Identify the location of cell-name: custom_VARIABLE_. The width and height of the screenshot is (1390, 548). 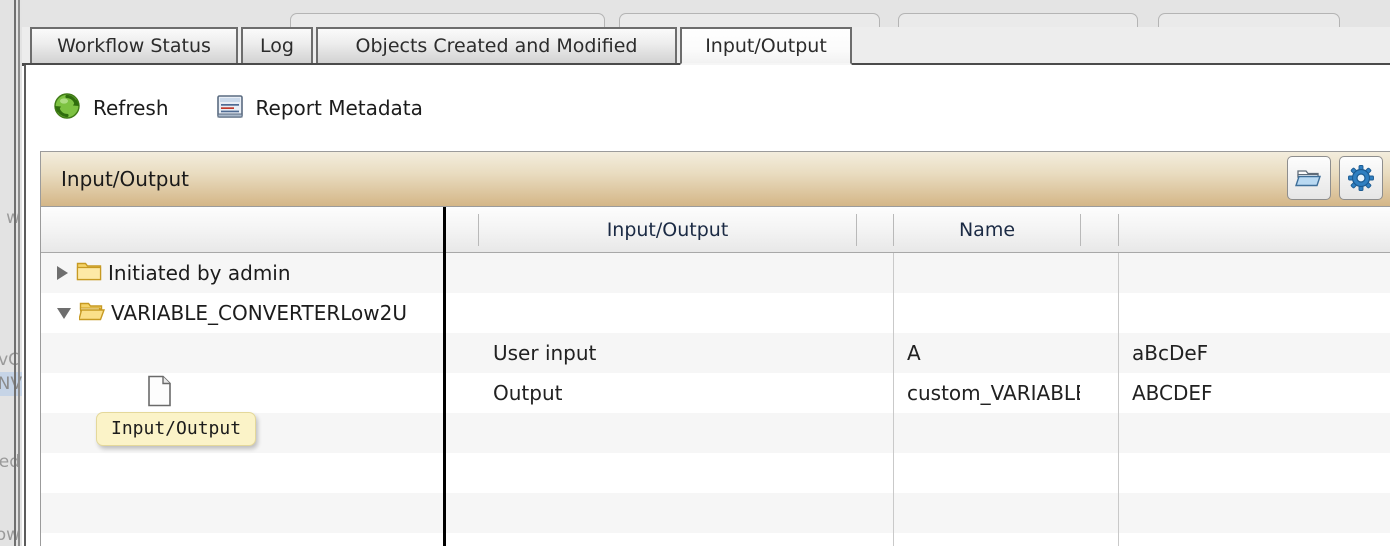
(993, 393).